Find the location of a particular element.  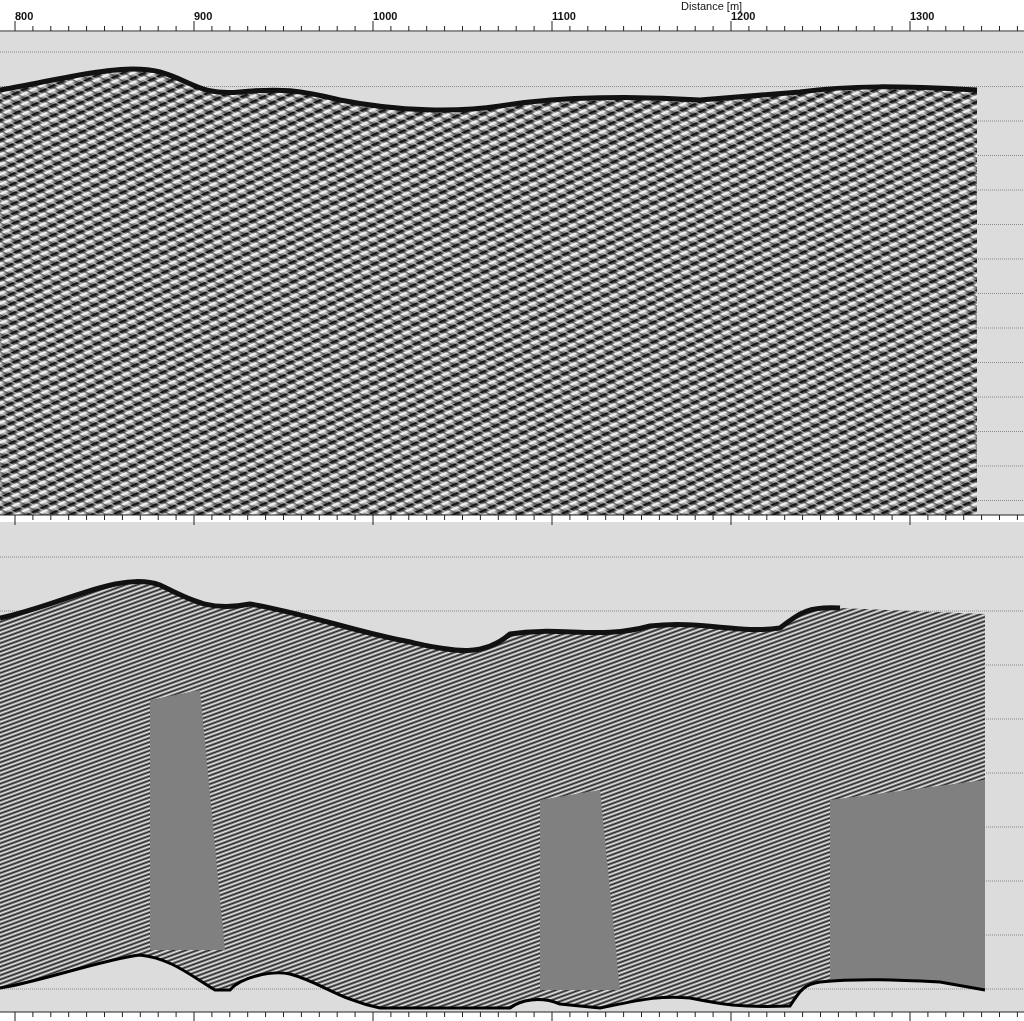

axis-tick-label: 1100 is located at coordinates (564, 16).